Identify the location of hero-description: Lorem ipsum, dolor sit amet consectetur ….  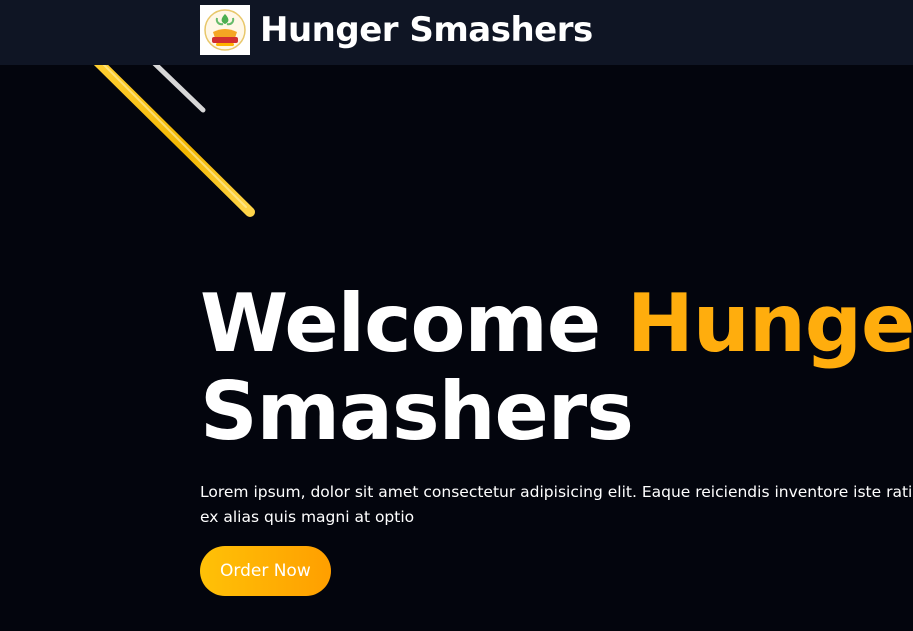
(556, 504).